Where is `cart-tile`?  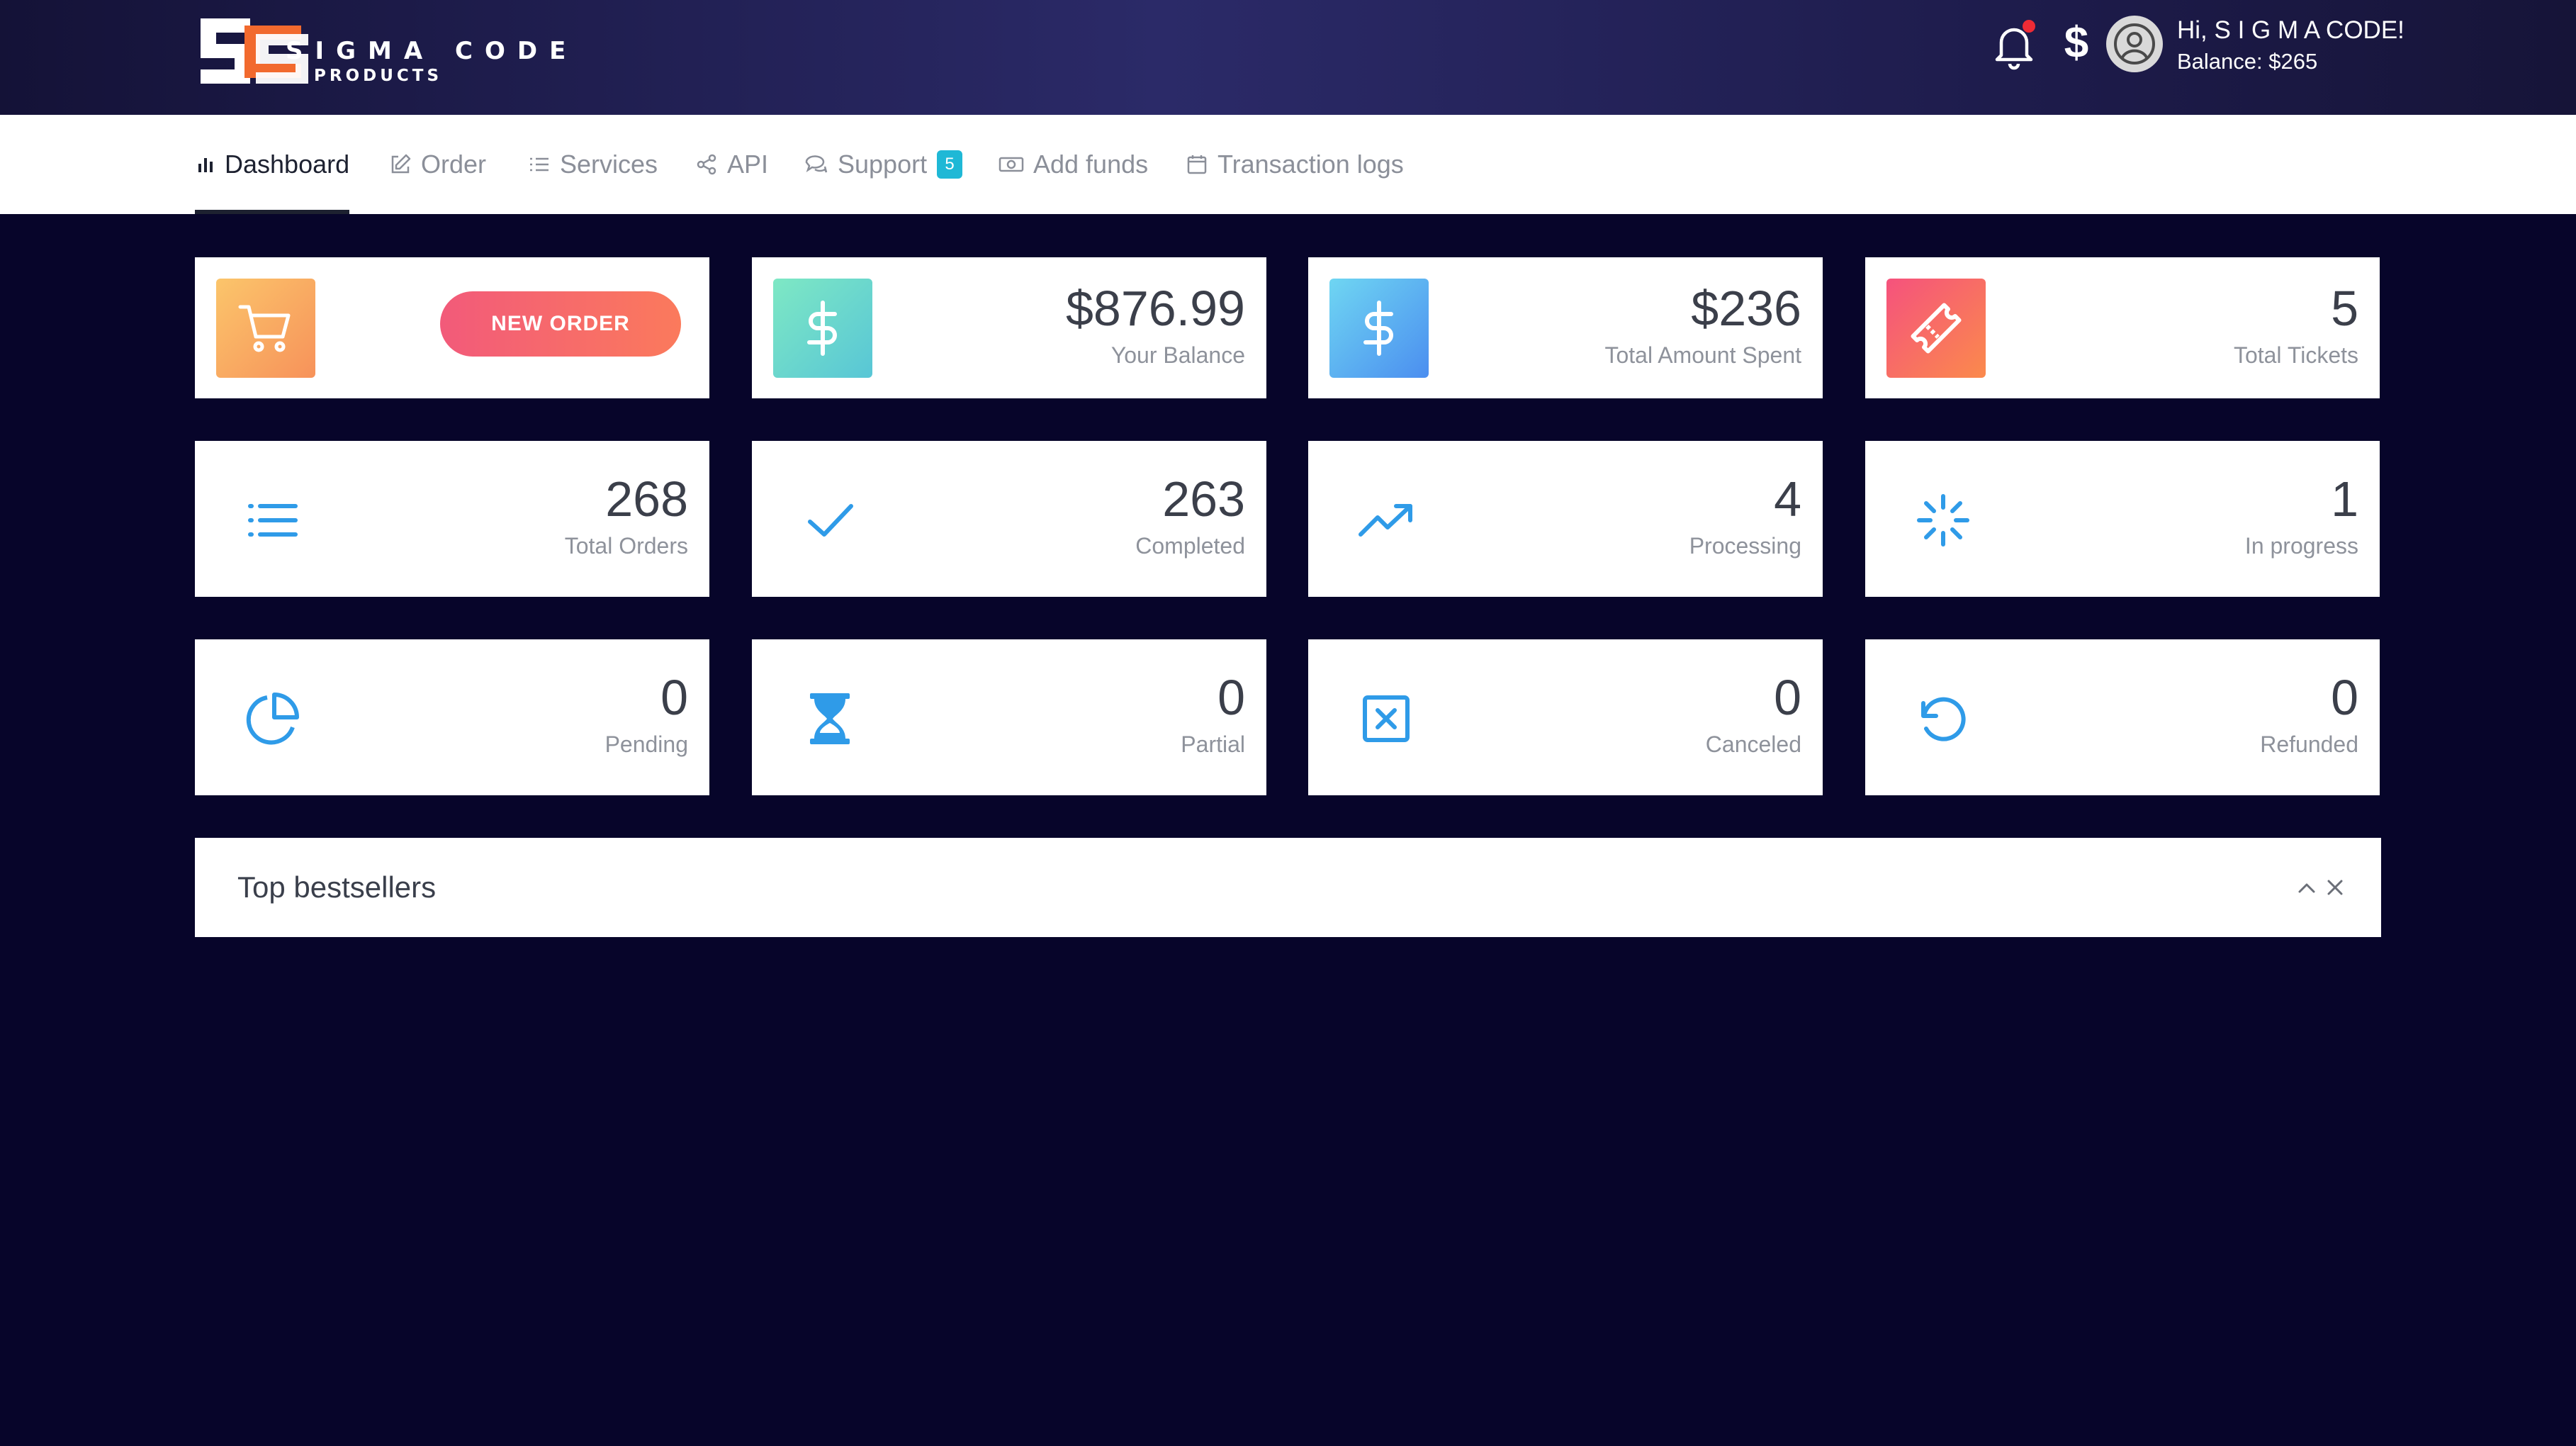
cart-tile is located at coordinates (265, 329).